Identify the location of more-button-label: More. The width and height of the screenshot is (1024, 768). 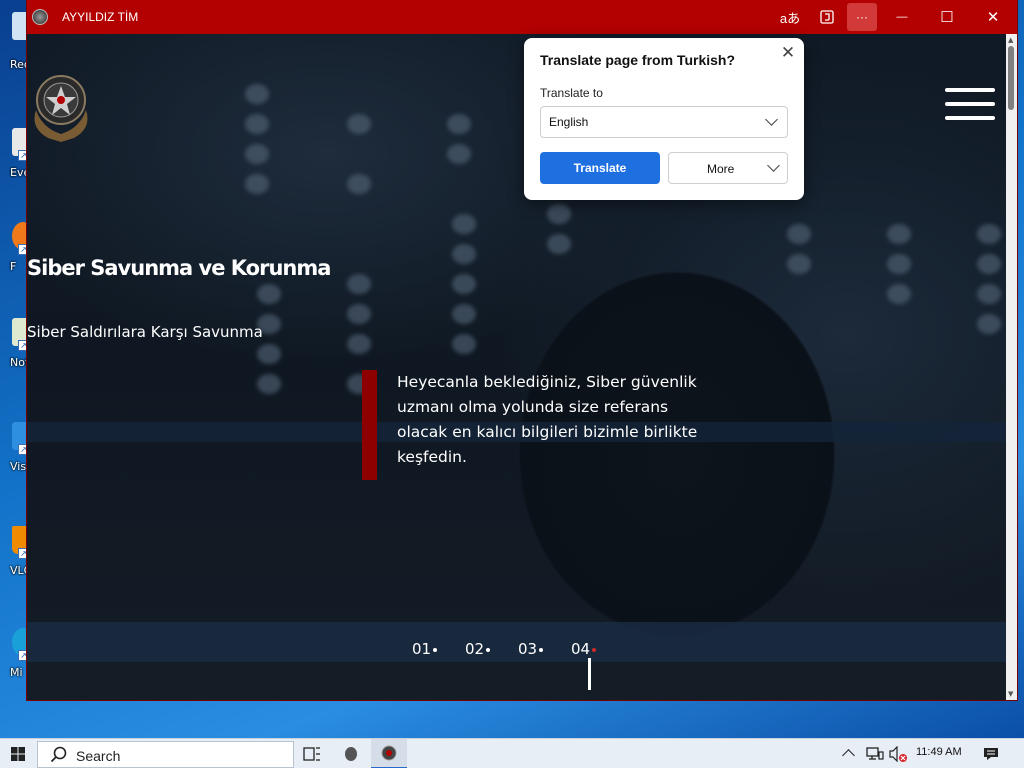
(721, 169).